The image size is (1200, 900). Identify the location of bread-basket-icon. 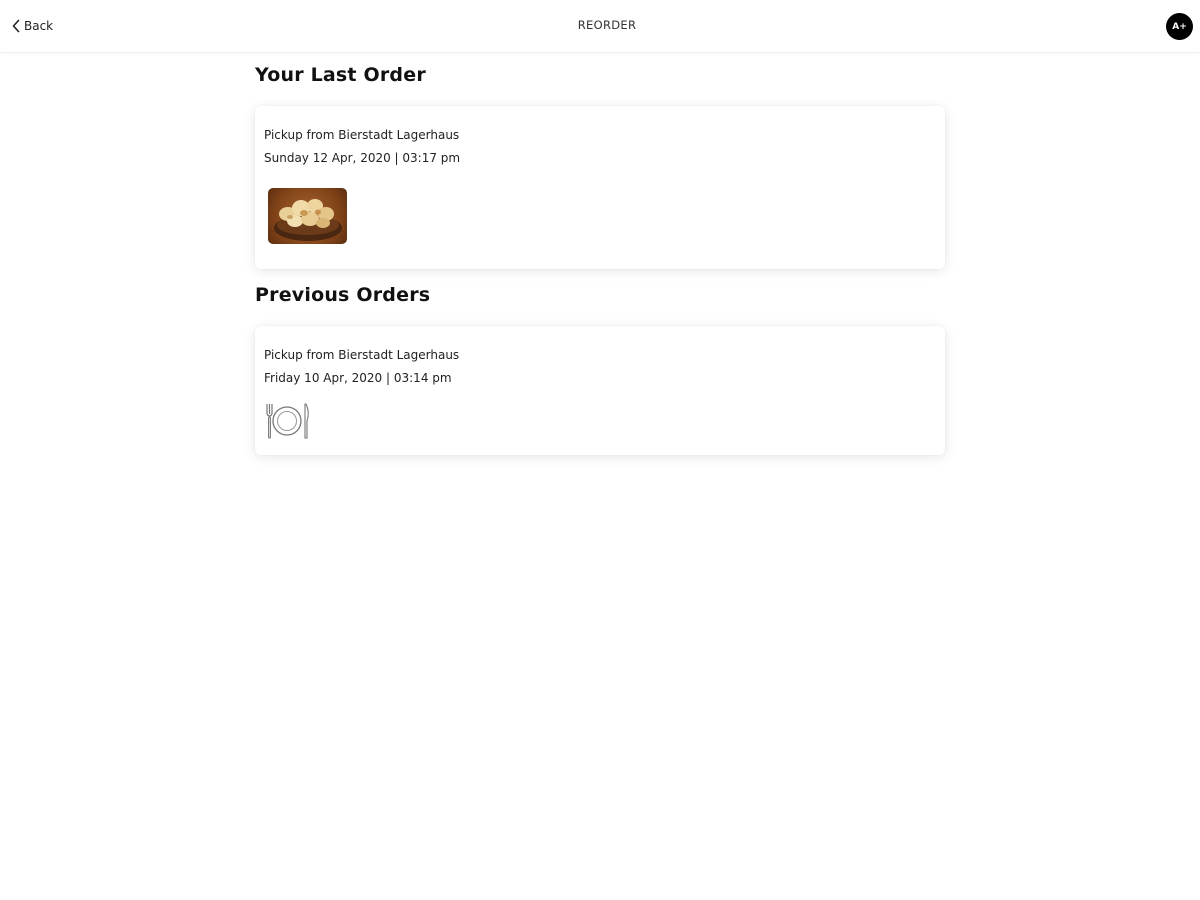
(308, 220).